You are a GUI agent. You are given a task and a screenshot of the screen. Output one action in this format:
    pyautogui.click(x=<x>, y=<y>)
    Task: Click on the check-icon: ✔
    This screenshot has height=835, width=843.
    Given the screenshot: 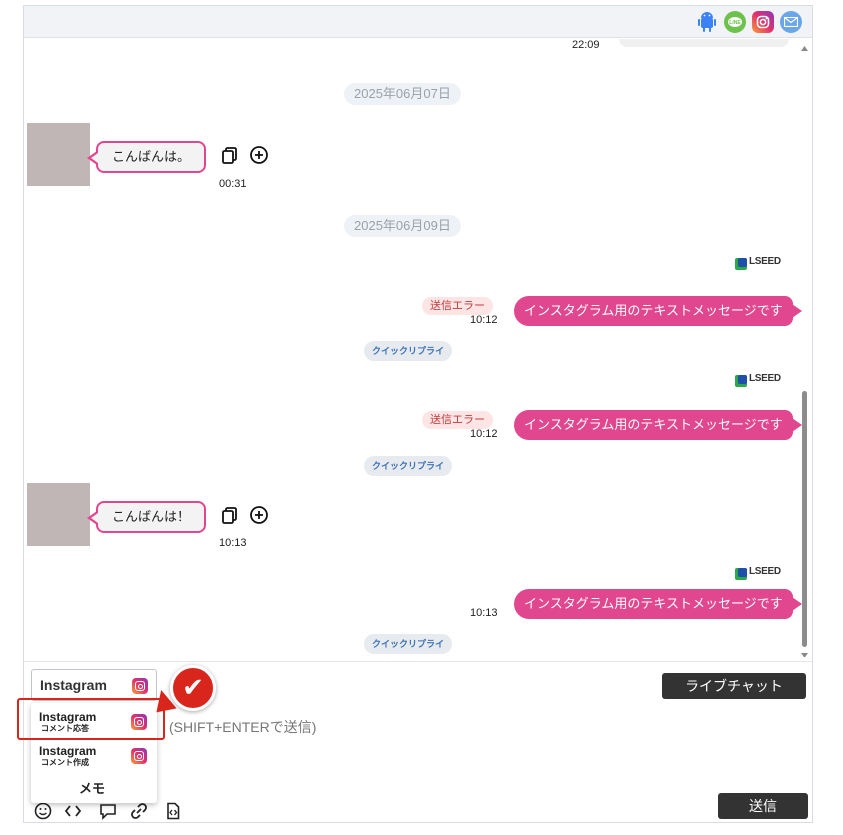 What is the action you would take?
    pyautogui.click(x=193, y=688)
    